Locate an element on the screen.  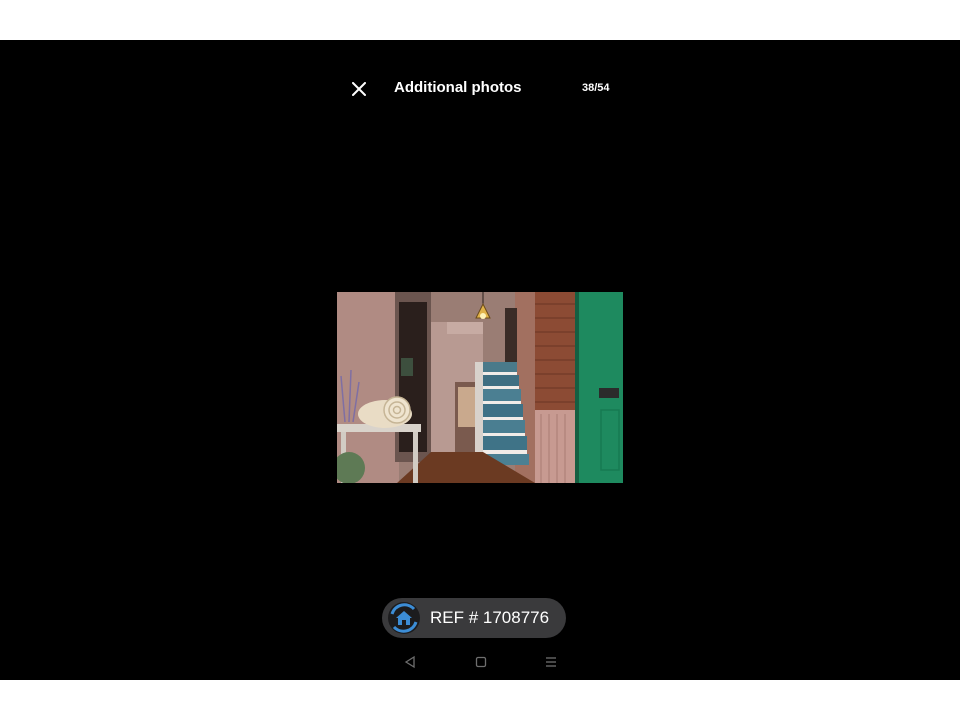
home-square-icon is located at coordinates (481, 662).